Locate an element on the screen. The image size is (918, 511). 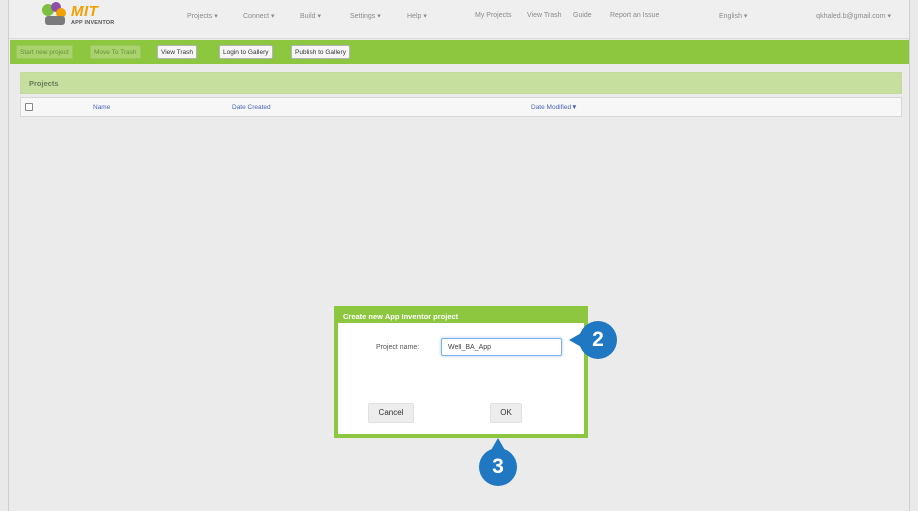
move-to-trash-button: Move To Trash is located at coordinates (115, 52).